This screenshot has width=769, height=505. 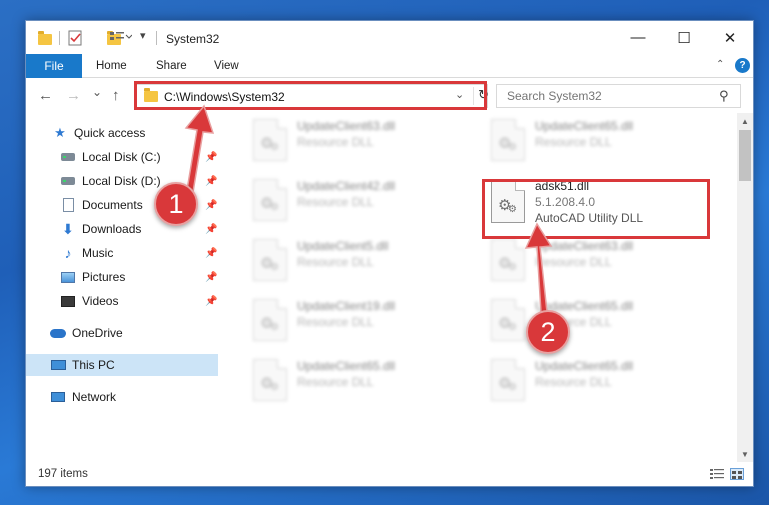 I want to click on recent-locations-icon: ⌄, so click(x=97, y=92).